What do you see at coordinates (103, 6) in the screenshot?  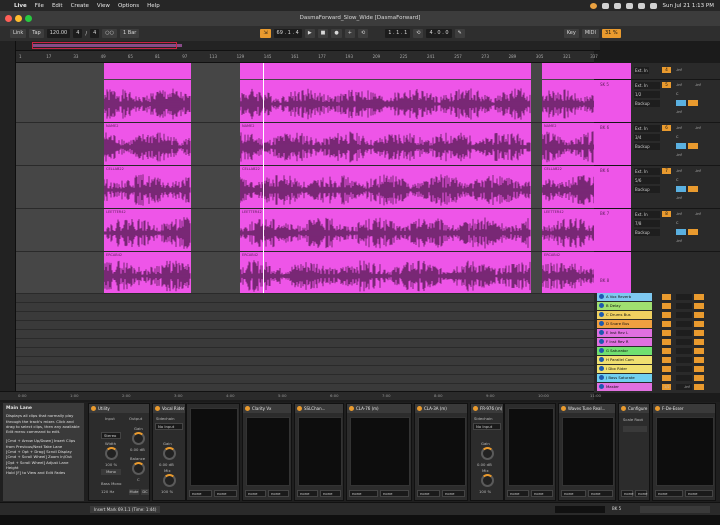 I see `menu-view: View` at bounding box center [103, 6].